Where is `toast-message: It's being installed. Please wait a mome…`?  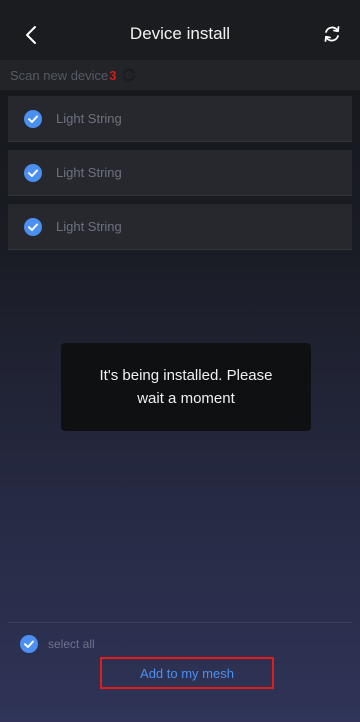
toast-message: It's being installed. Please wait a mome… is located at coordinates (186, 387).